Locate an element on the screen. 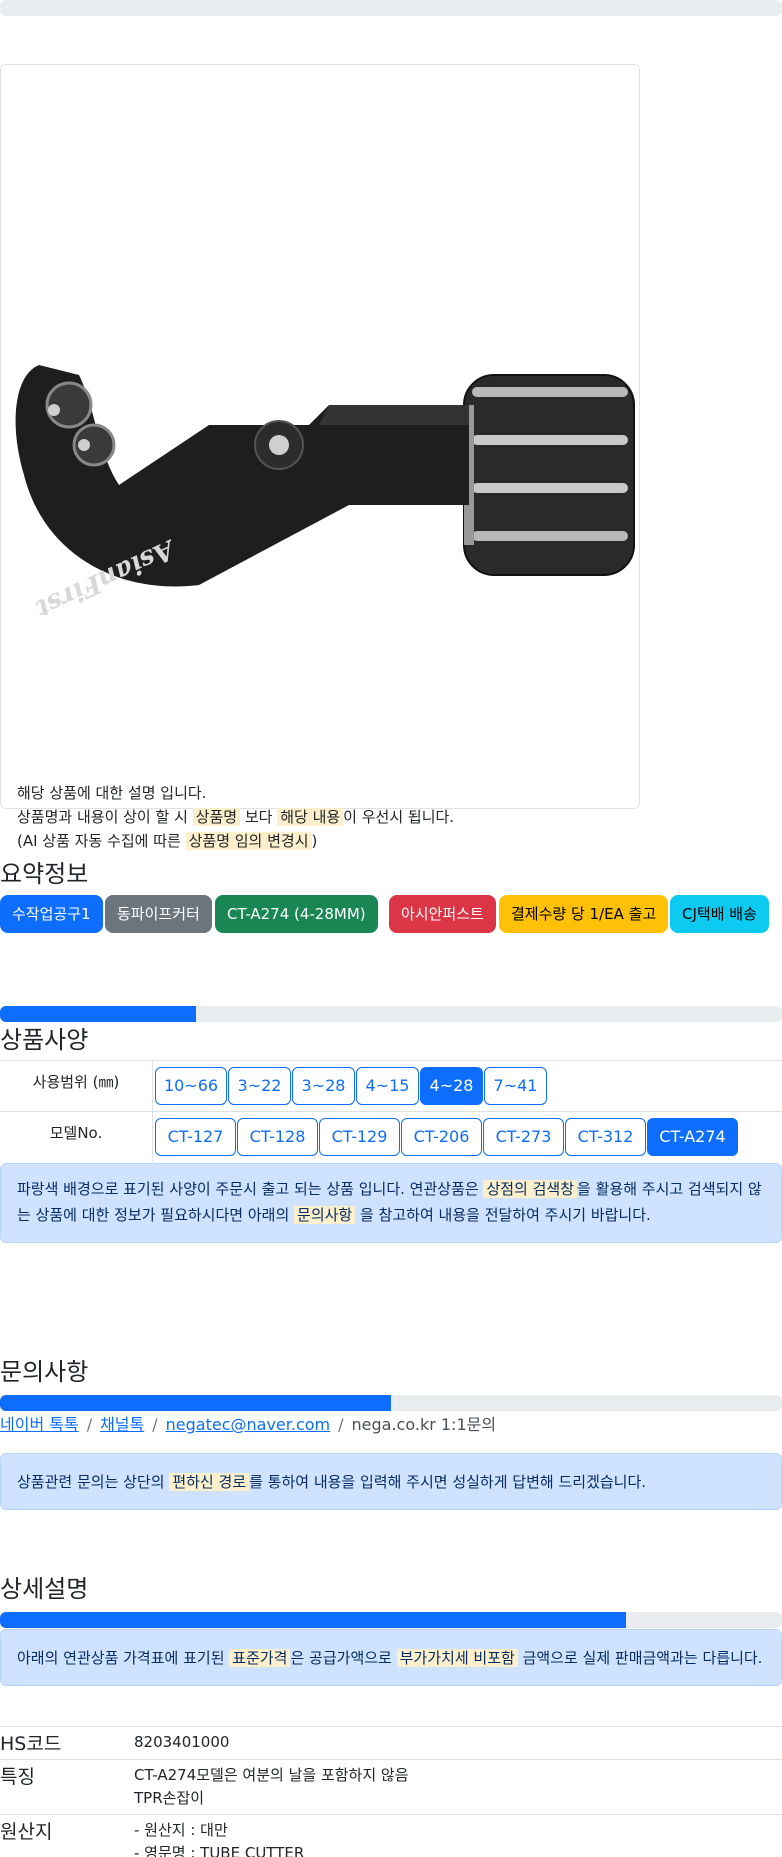  highlight-search-box: 상점의 검색창 is located at coordinates (530, 1189).